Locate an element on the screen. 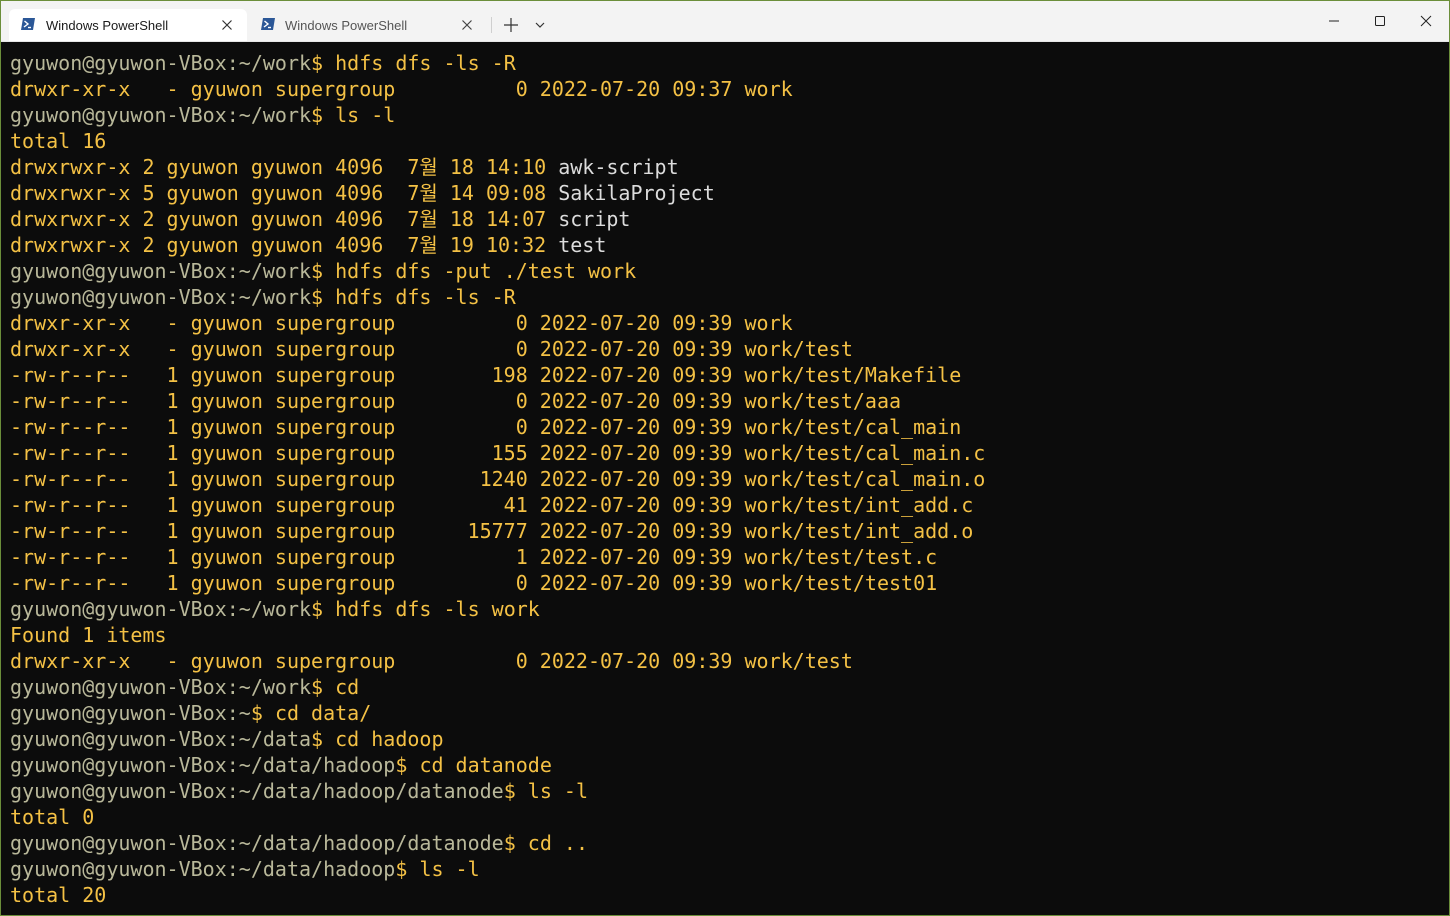  title-bar: Windows PowerShell Windows PowerShell is located at coordinates (725, 21).